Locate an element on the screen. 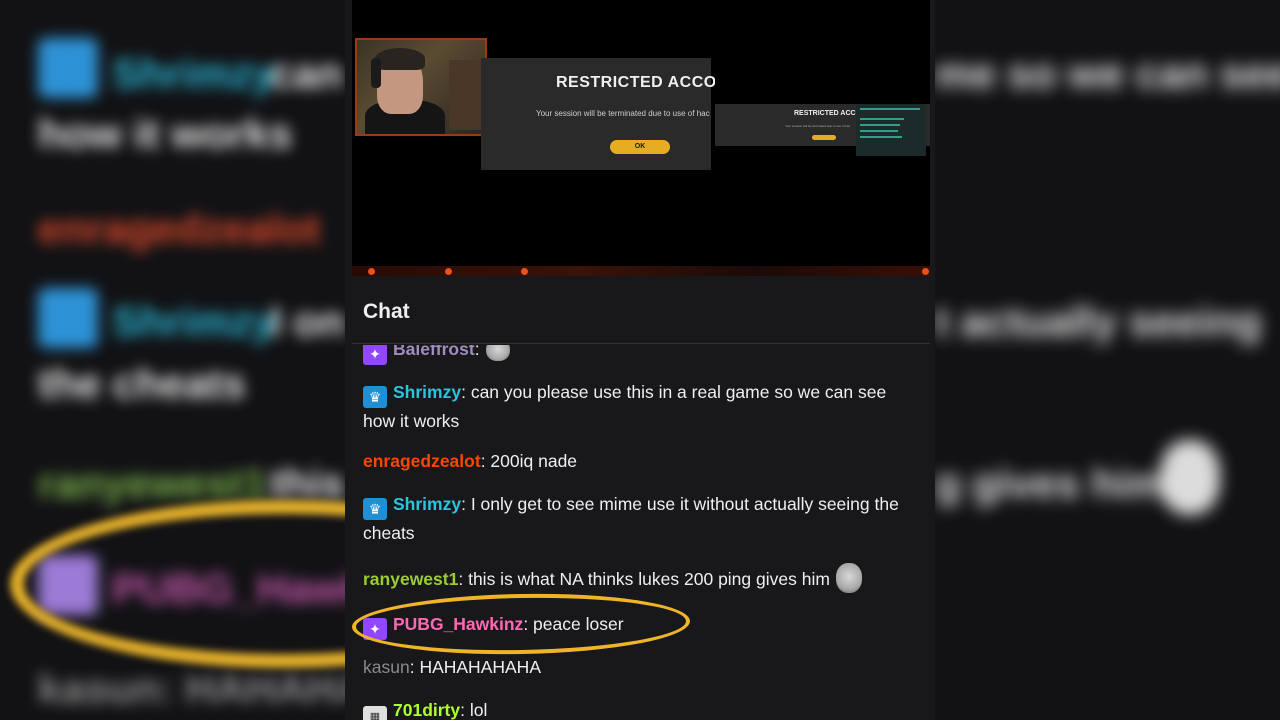 The height and width of the screenshot is (720, 1280). webcam-shelf is located at coordinates (466, 95).